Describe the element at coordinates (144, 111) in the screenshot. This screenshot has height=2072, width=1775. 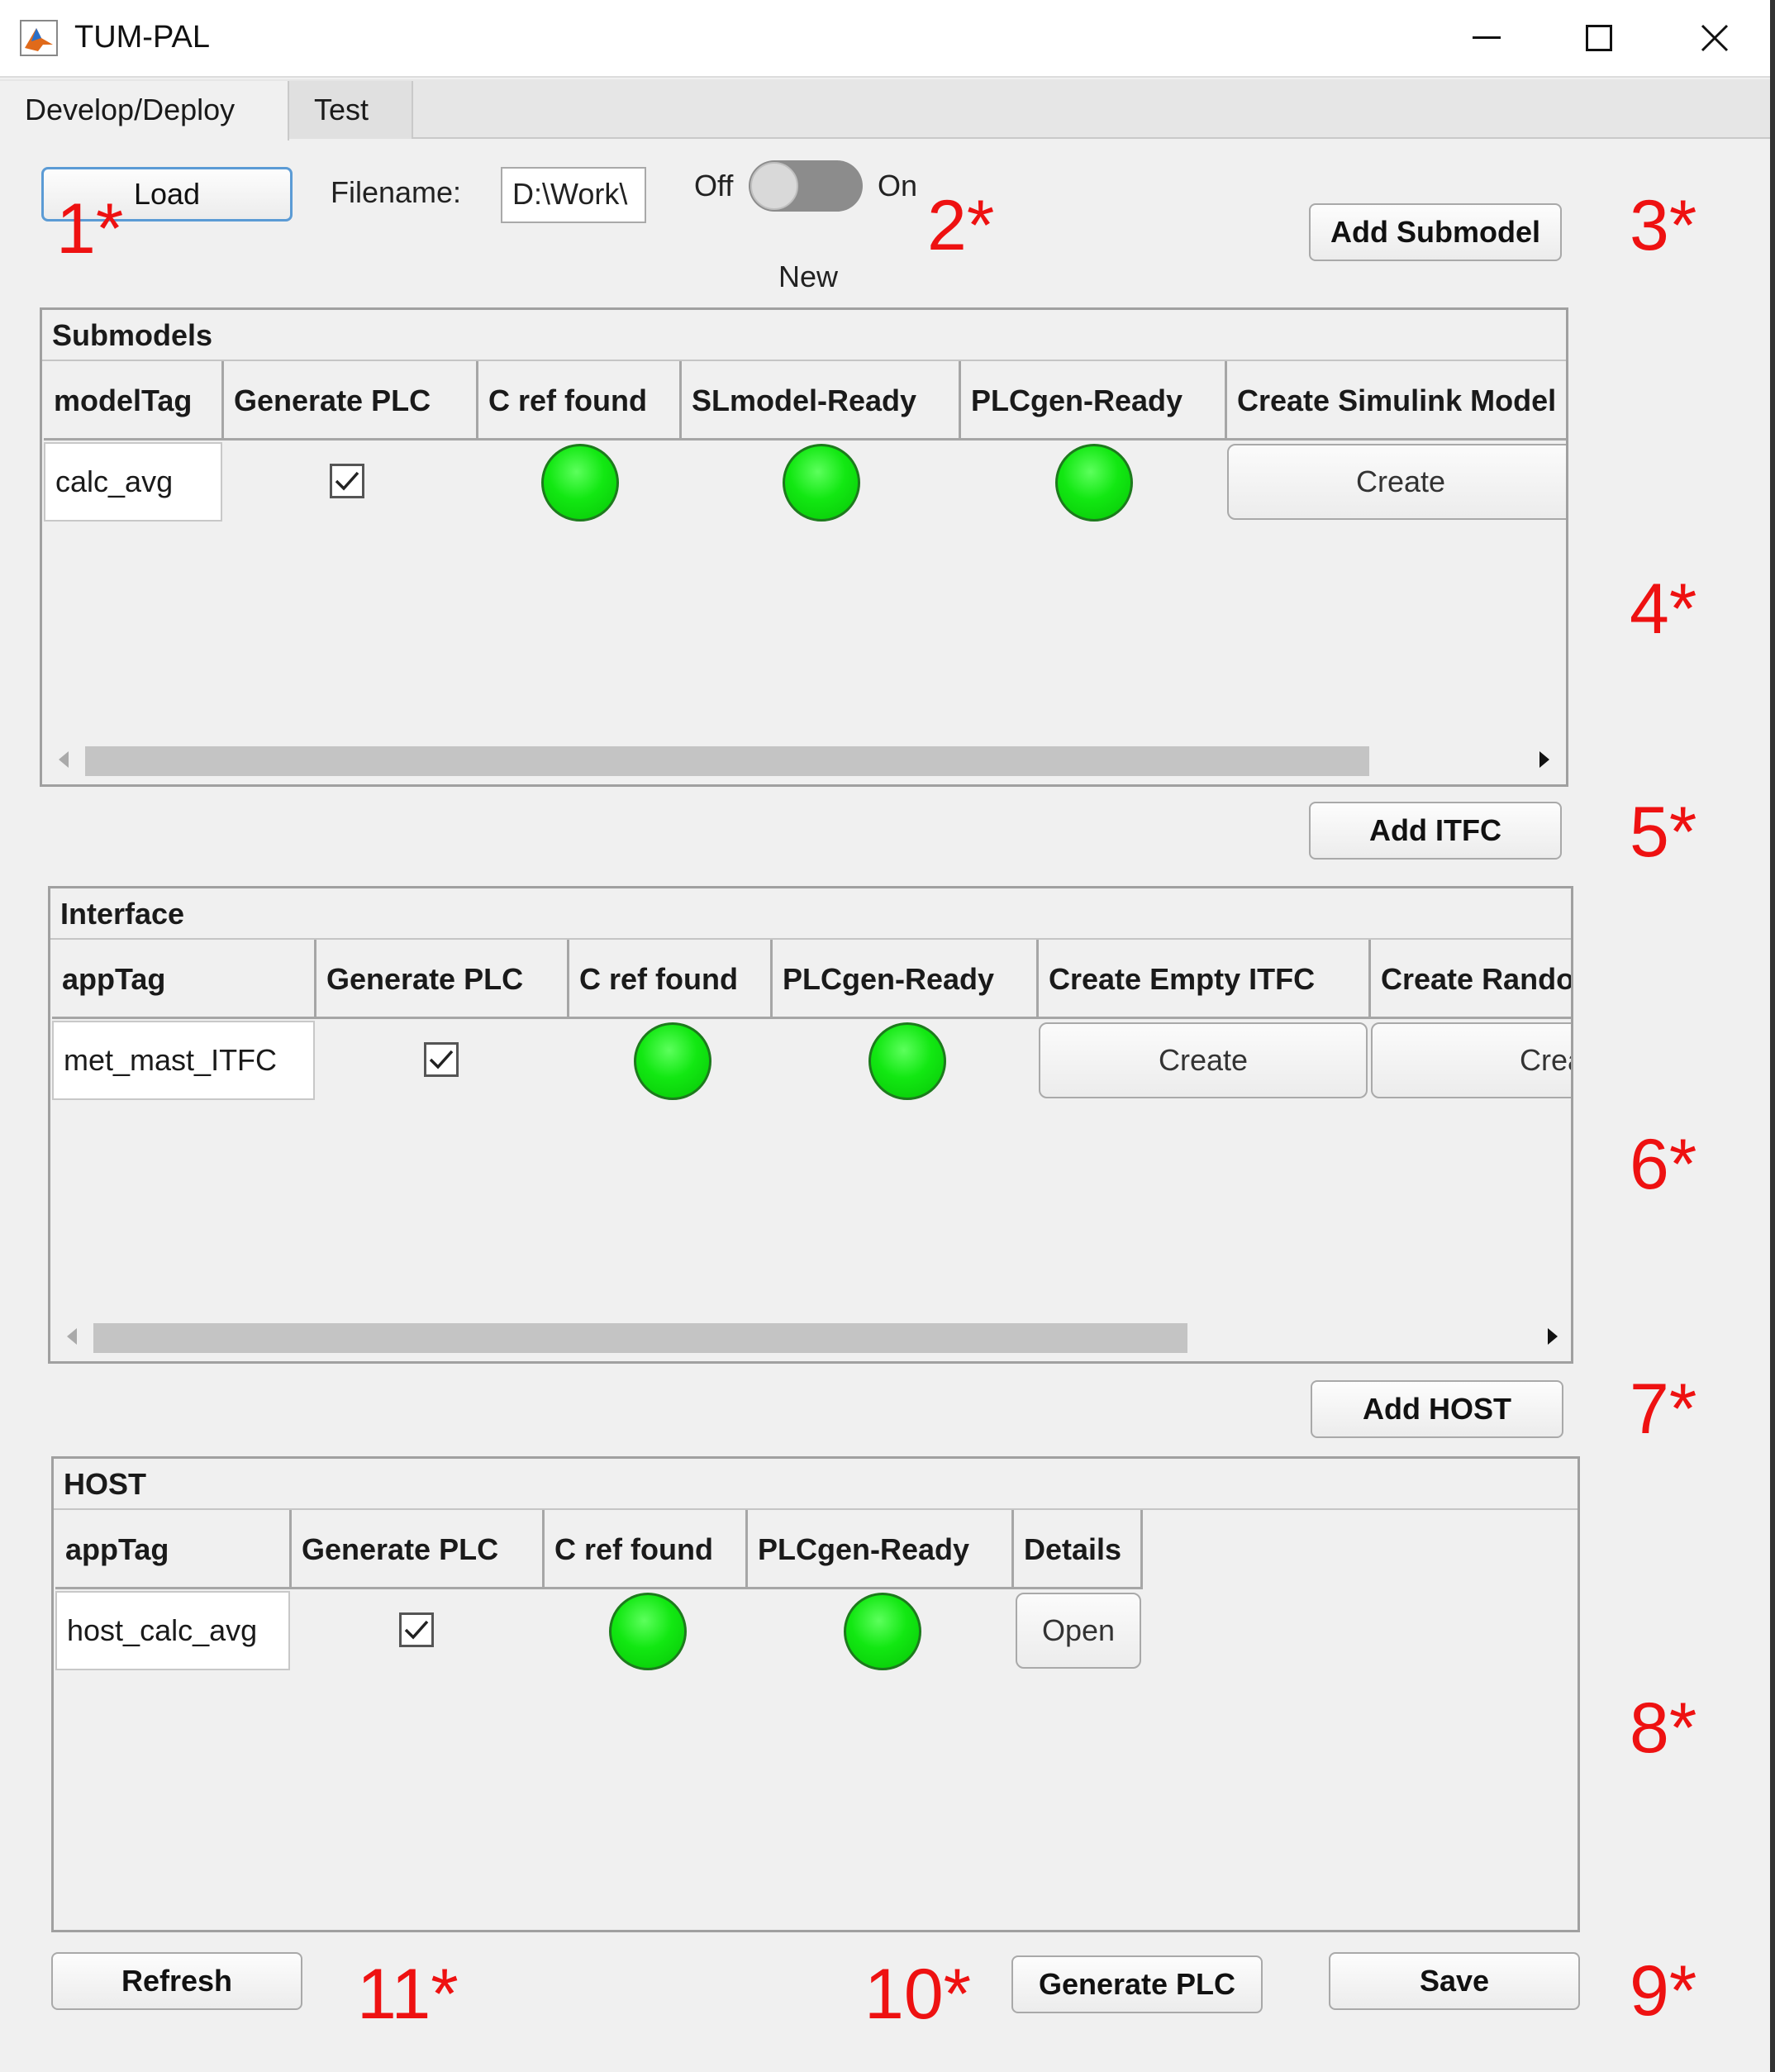
I see `tab-develop-deploy: Develop/Deploy` at that location.